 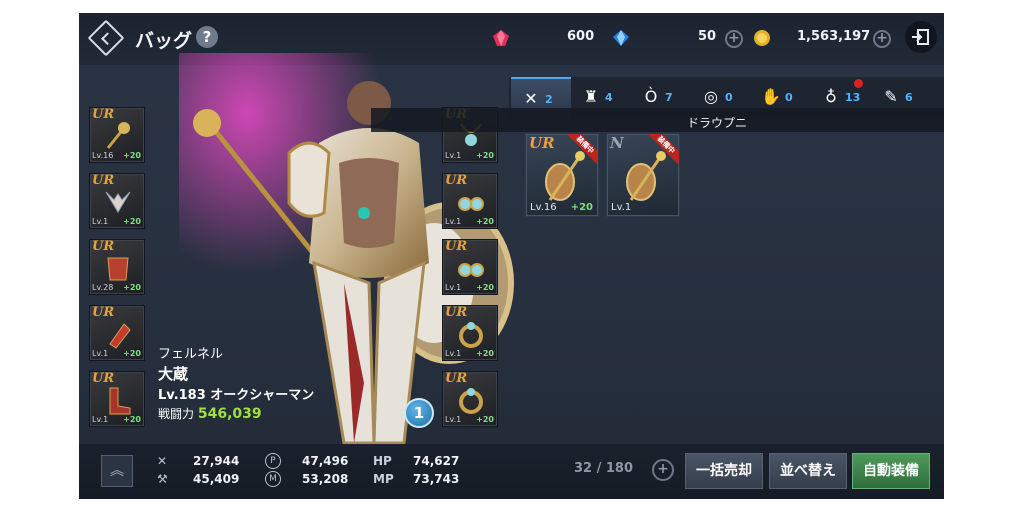 I want to click on mace-icon, so click(x=118, y=135).